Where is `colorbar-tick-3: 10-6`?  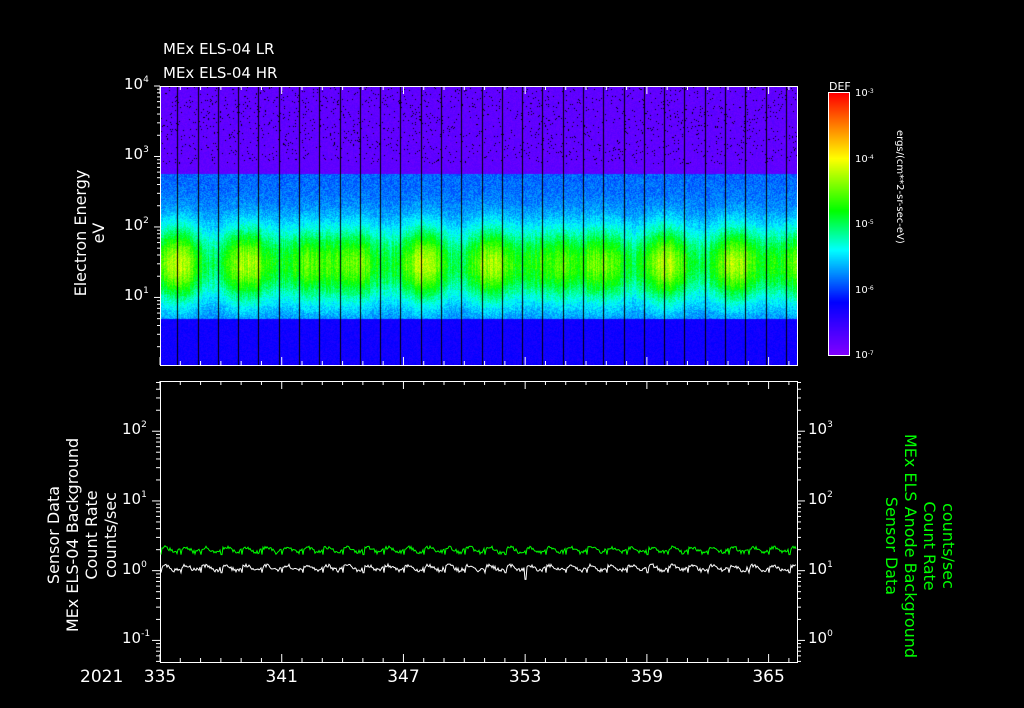 colorbar-tick-3: 10-6 is located at coordinates (864, 290).